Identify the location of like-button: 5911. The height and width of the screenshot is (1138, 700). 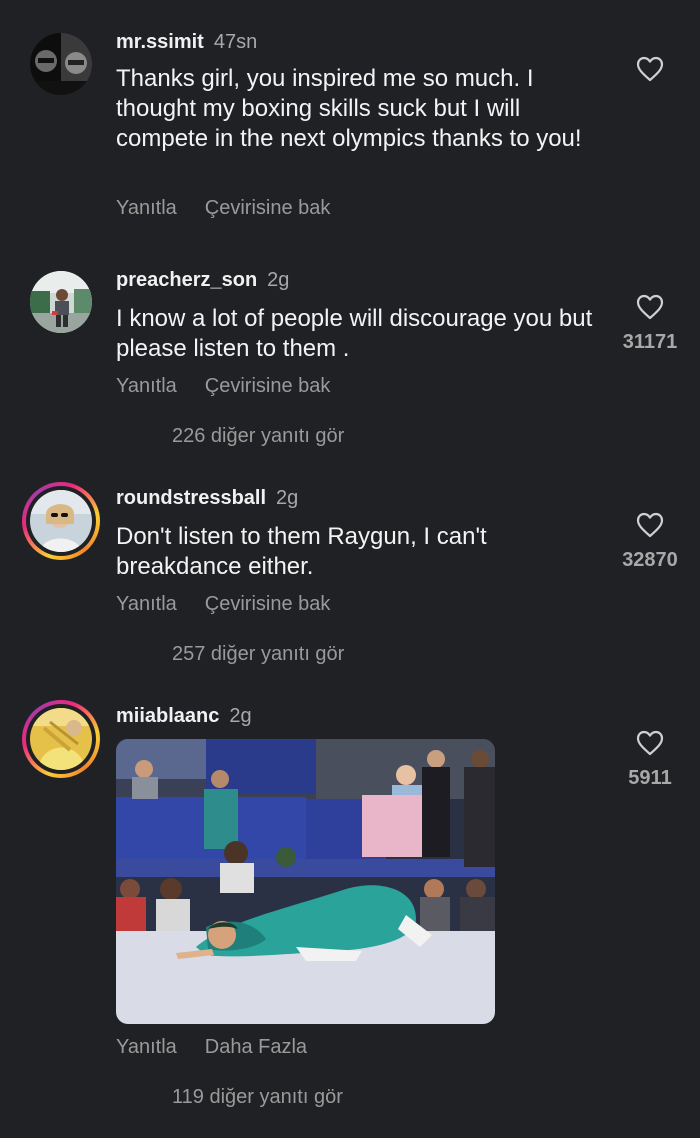
(650, 760).